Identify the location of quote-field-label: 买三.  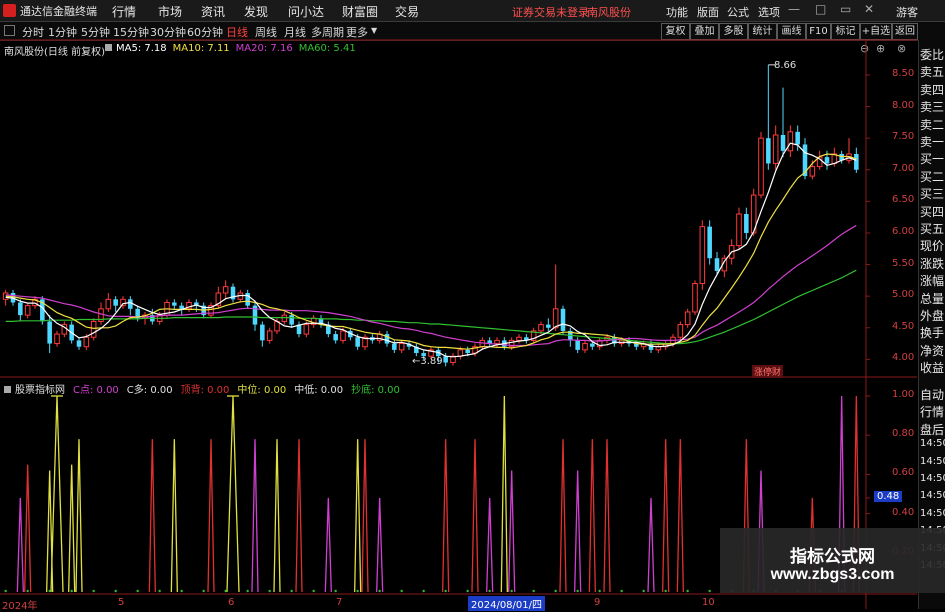
(932, 194).